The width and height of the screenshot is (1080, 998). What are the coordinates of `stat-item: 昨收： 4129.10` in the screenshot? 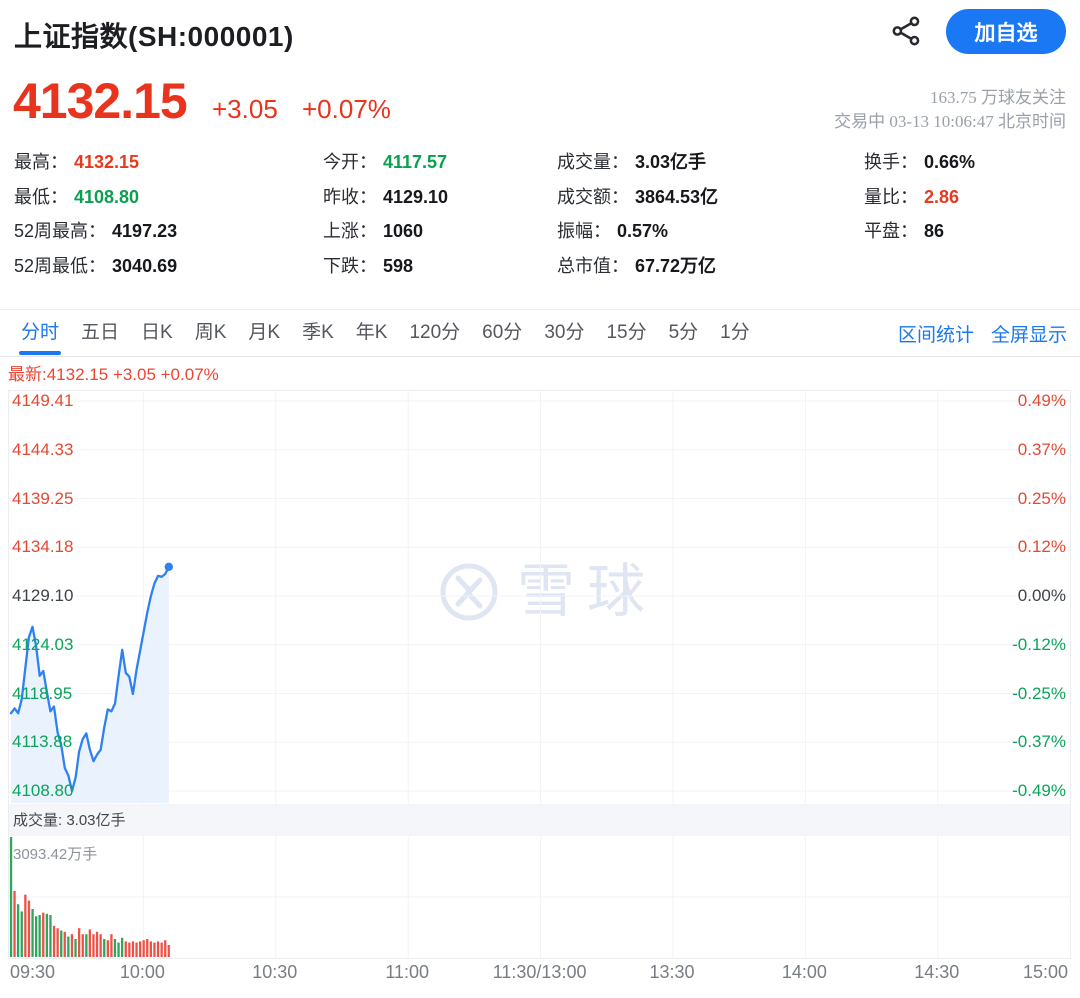 It's located at (385, 197).